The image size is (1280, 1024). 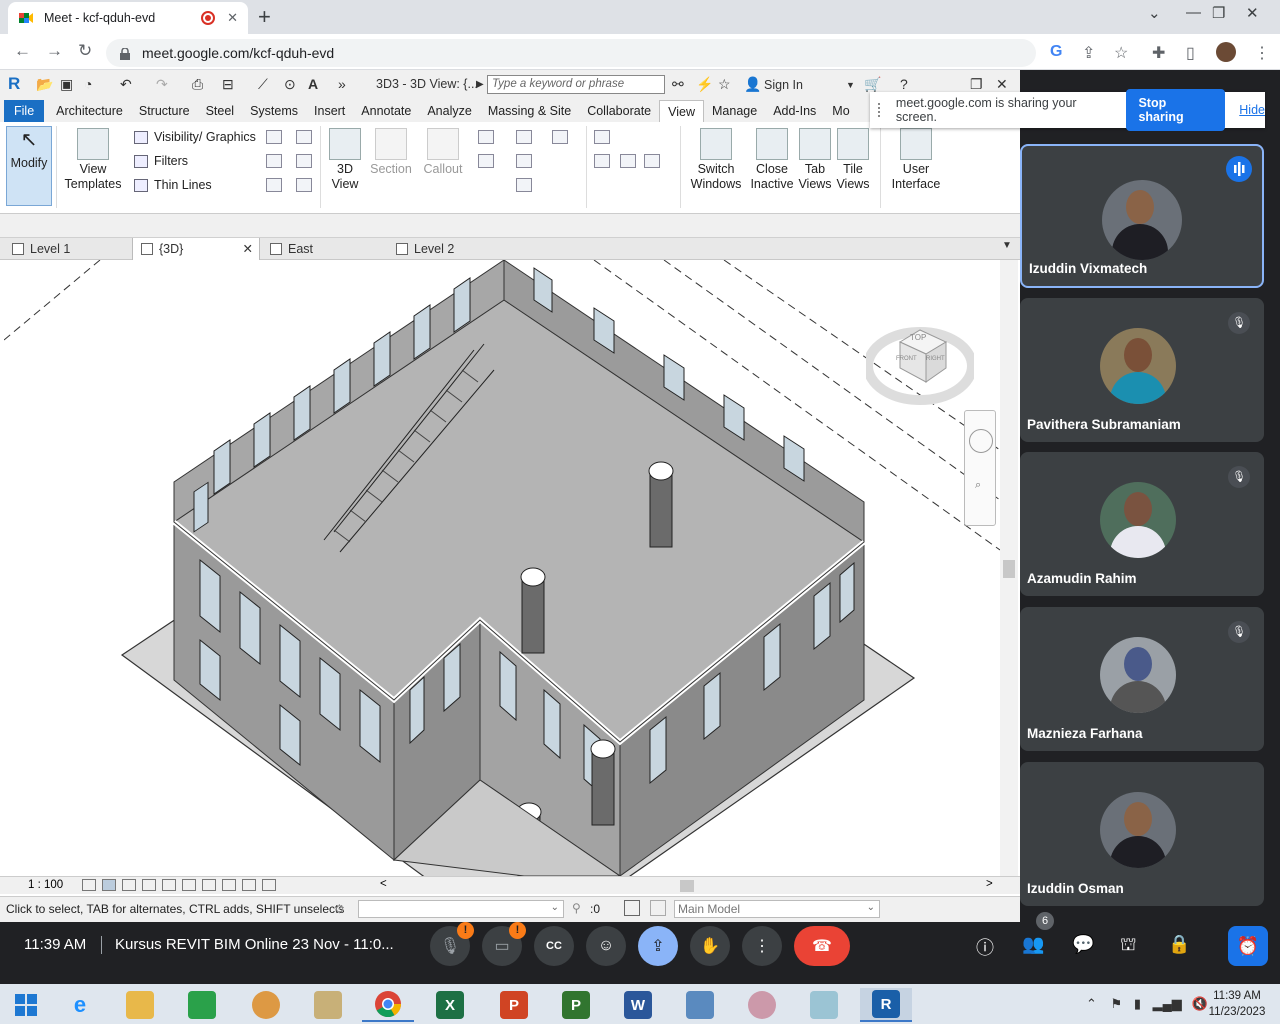 I want to click on horizontal-scroll-thumb, so click(x=687, y=886).